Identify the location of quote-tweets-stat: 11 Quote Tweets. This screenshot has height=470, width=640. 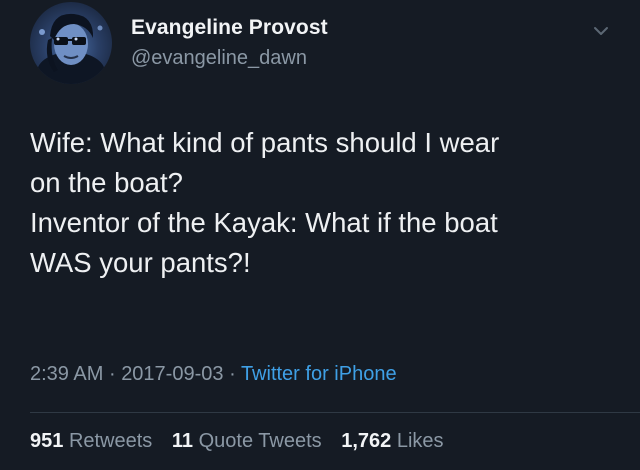
(249, 441).